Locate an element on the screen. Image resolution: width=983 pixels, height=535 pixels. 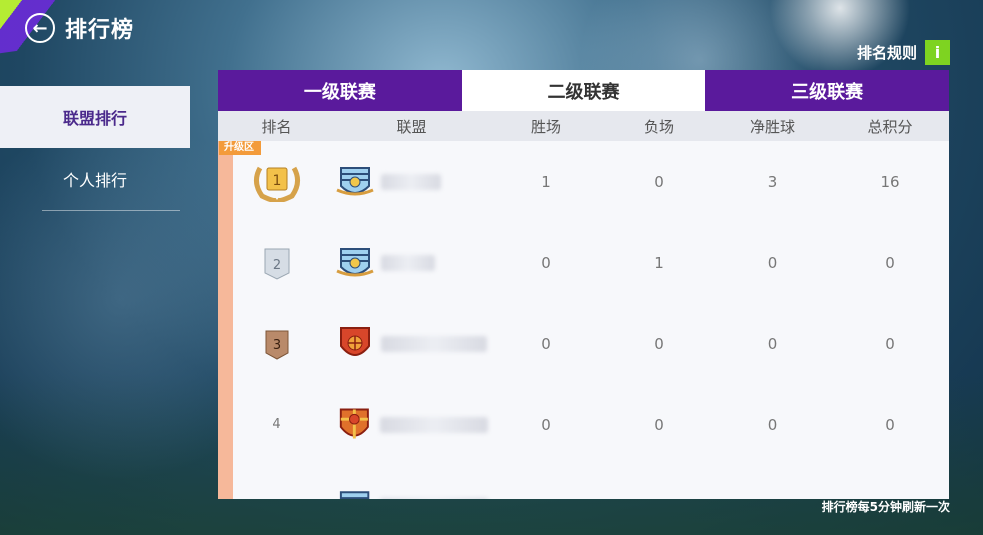
rank-cell: 2 is located at coordinates (276, 263).